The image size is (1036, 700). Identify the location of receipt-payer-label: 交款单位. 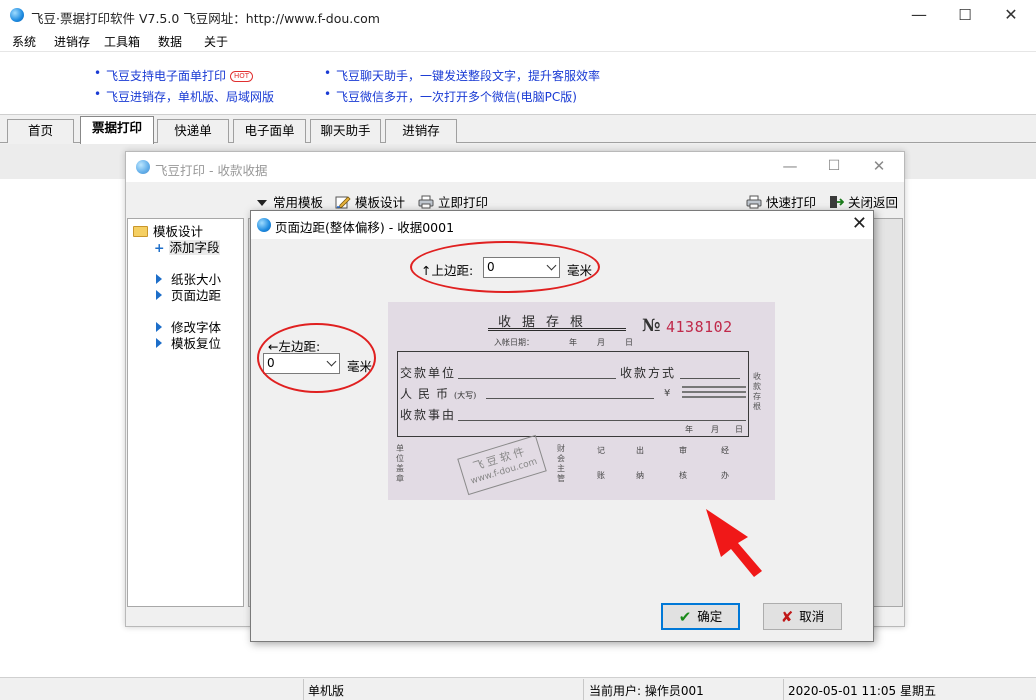
(428, 373).